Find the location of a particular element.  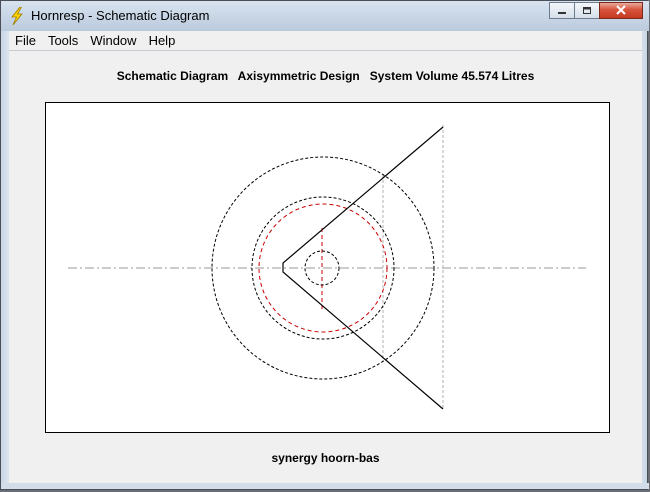

close-button is located at coordinates (621, 10).